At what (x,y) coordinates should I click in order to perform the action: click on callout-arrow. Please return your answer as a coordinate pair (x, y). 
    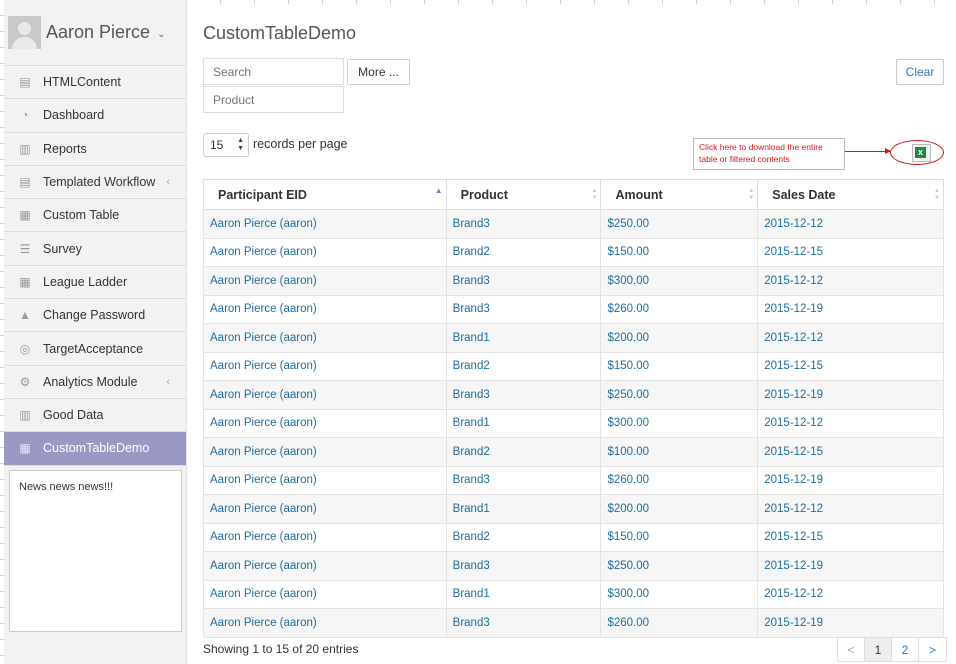
    Looking at the image, I should click on (868, 151).